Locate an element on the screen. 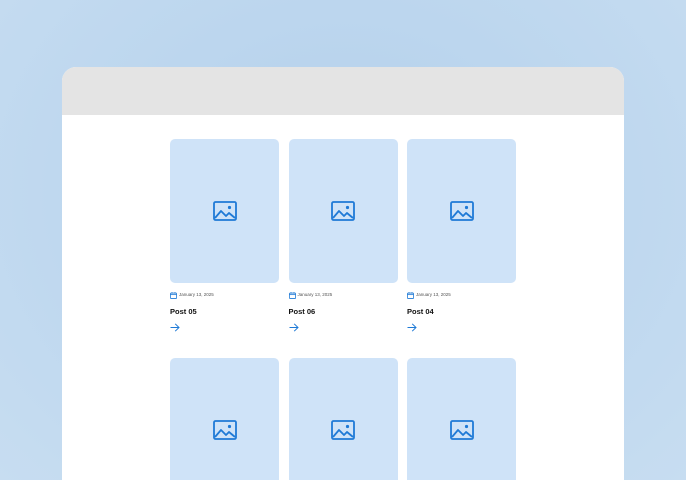 The height and width of the screenshot is (480, 686). post-title: Post 06 is located at coordinates (343, 312).